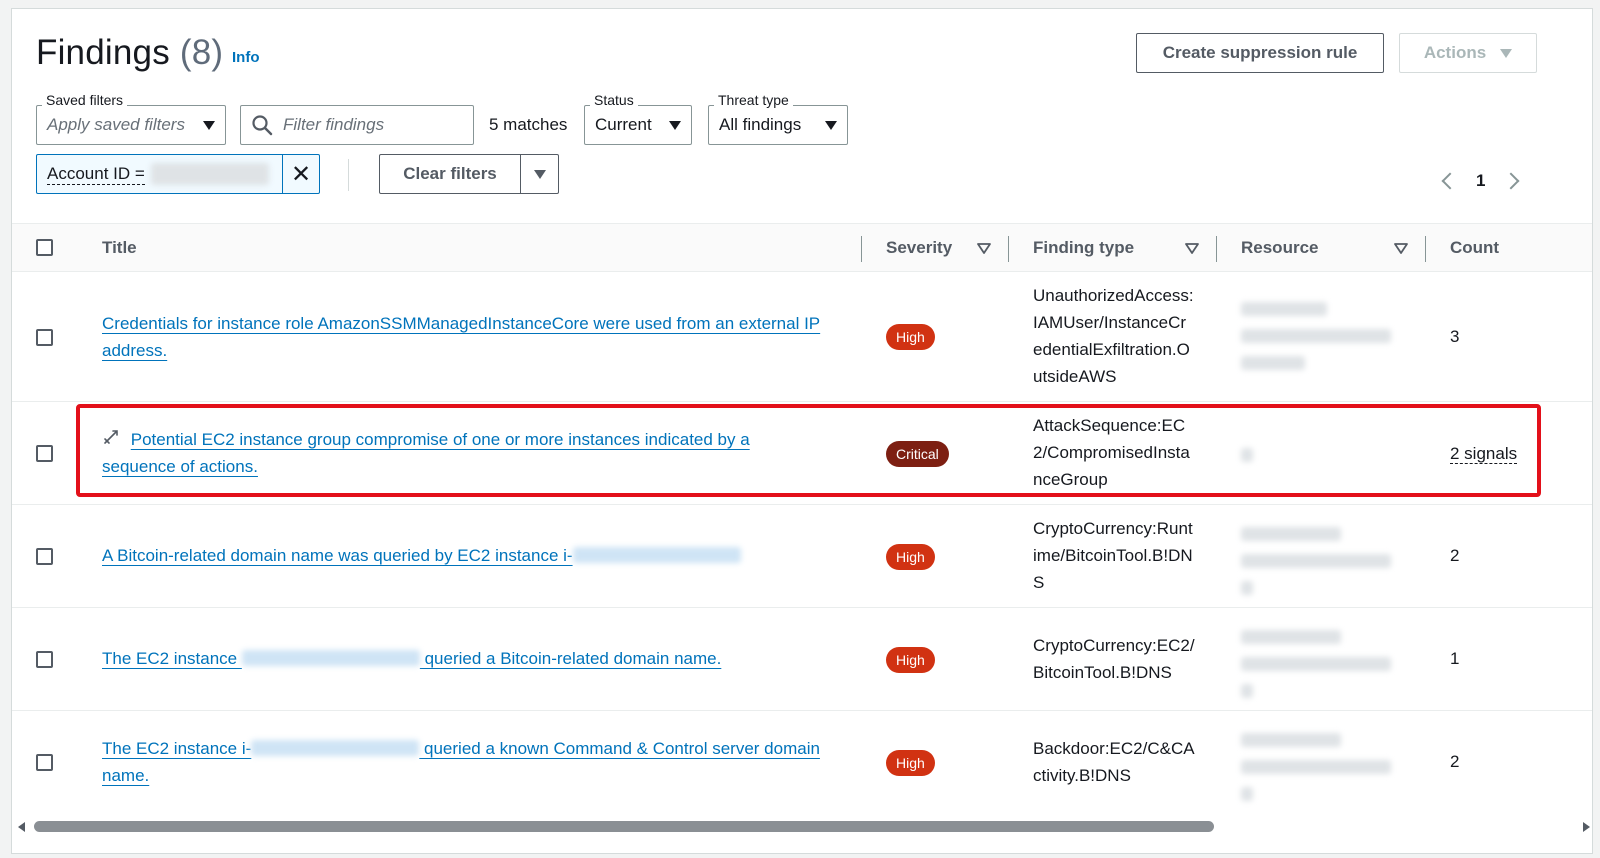 Image resolution: width=1600 pixels, height=858 pixels. I want to click on finding-count: 1, so click(1455, 658).